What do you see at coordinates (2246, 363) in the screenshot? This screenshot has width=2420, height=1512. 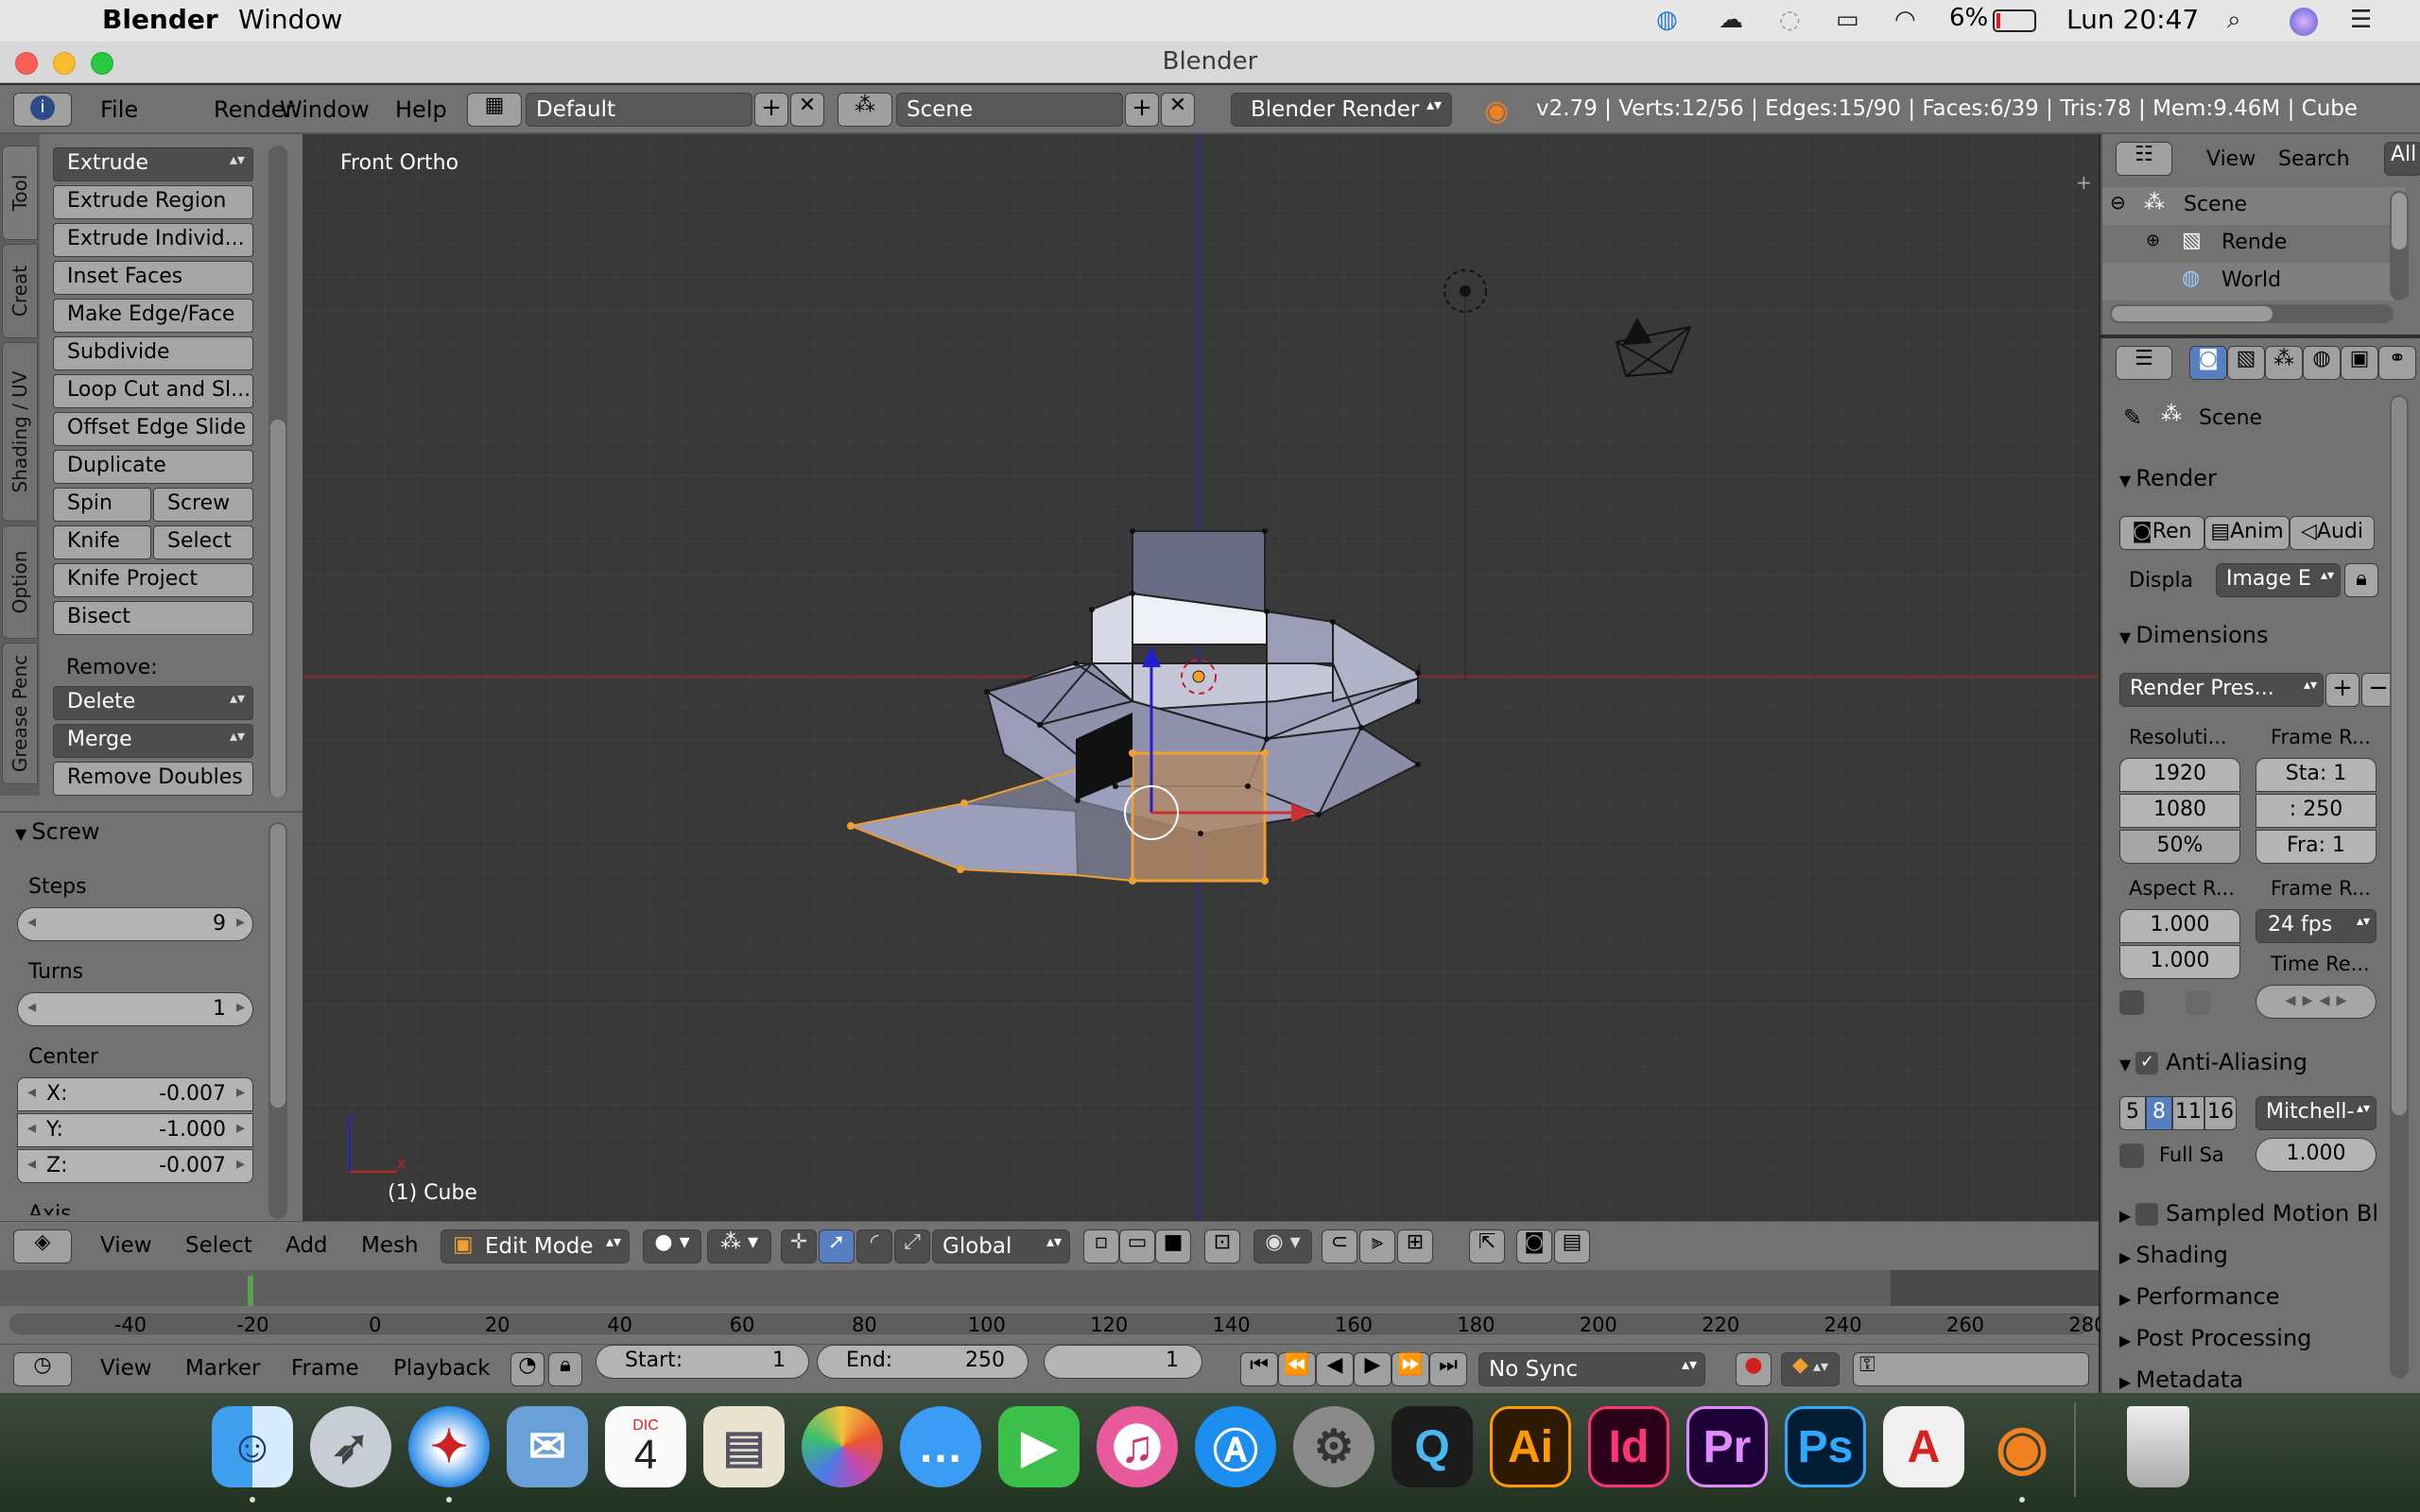 I see `render-layers-tab-icon: ▧` at bounding box center [2246, 363].